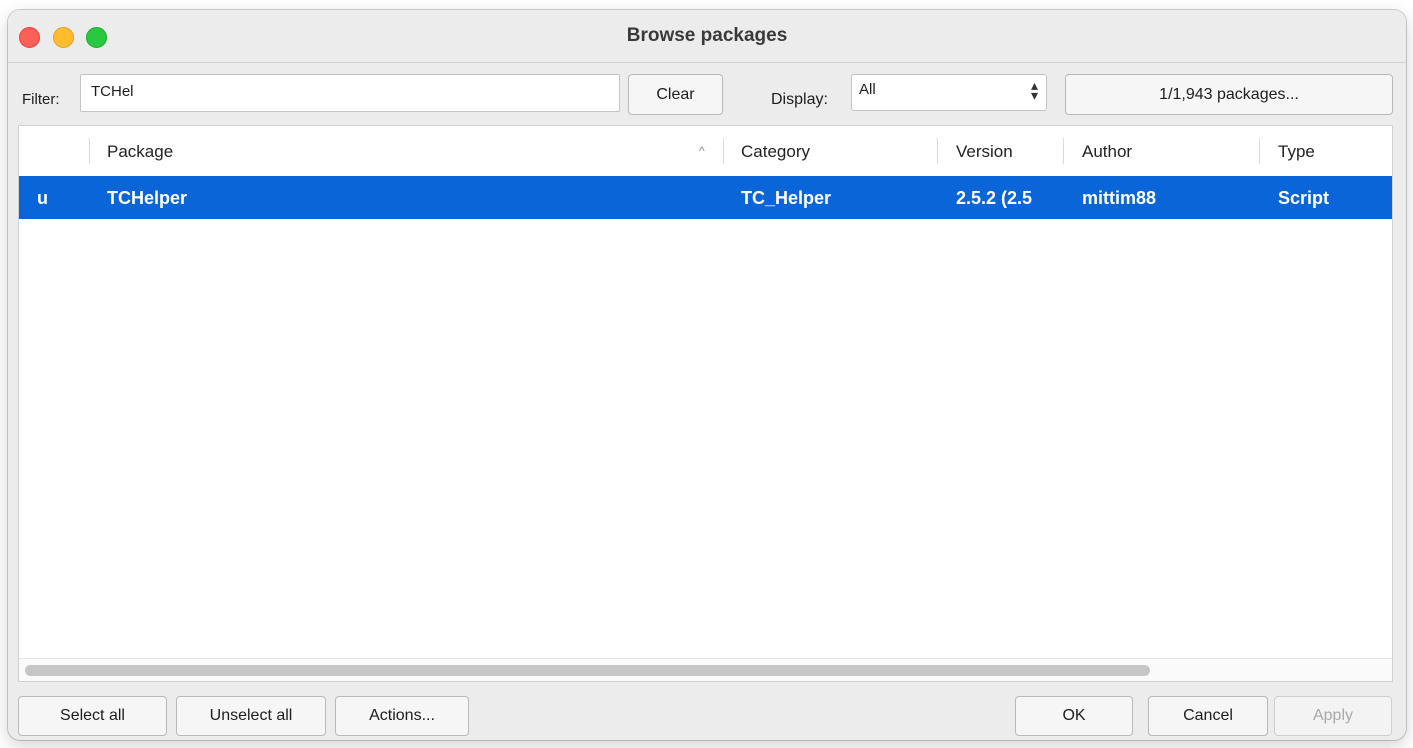 This screenshot has height=748, width=1413. What do you see at coordinates (1304, 198) in the screenshot?
I see `row-type: Script` at bounding box center [1304, 198].